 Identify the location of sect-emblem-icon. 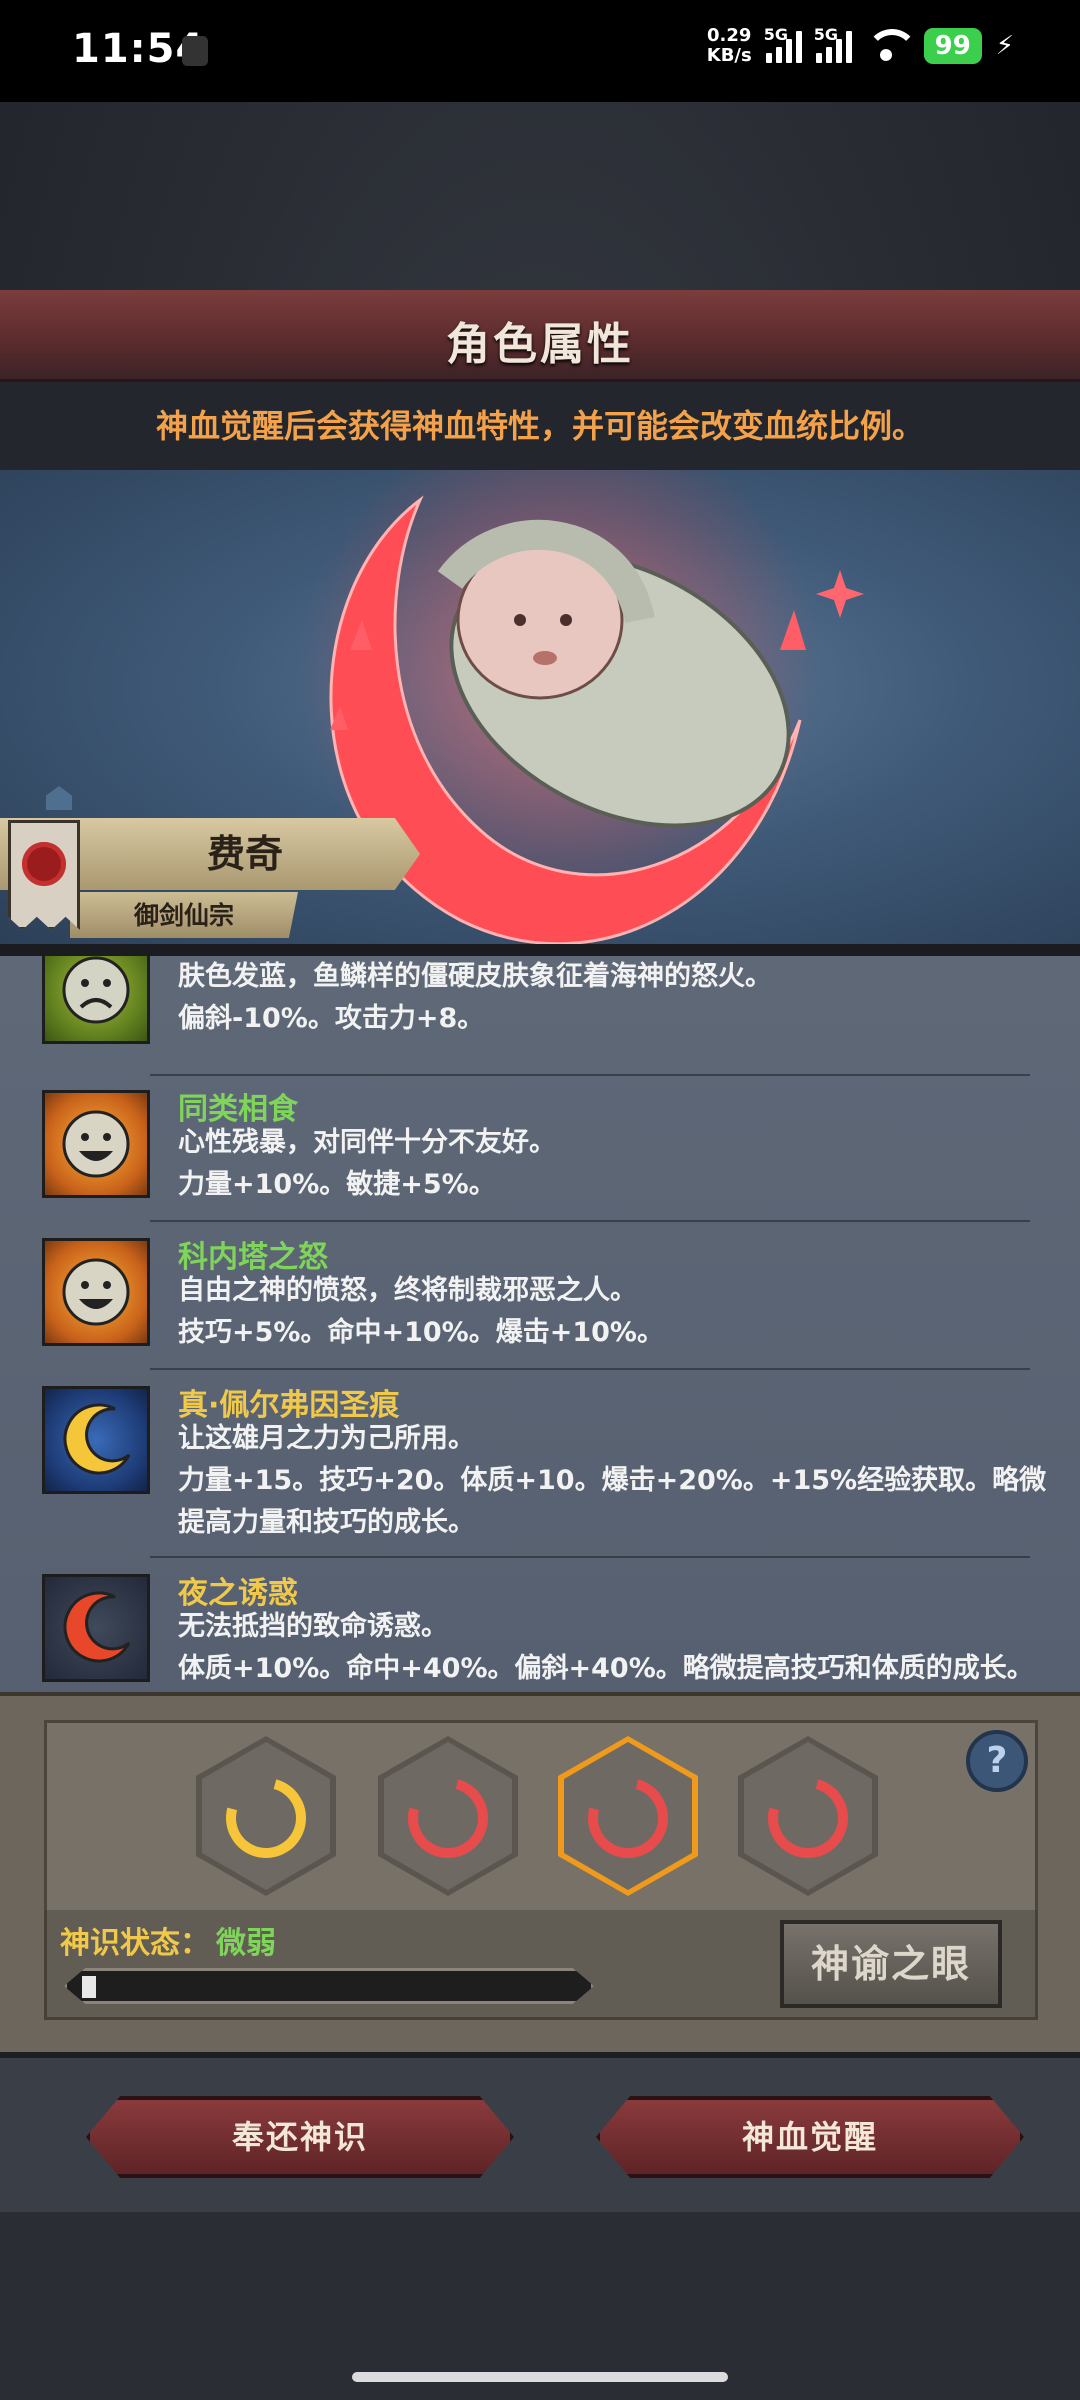
(44, 864).